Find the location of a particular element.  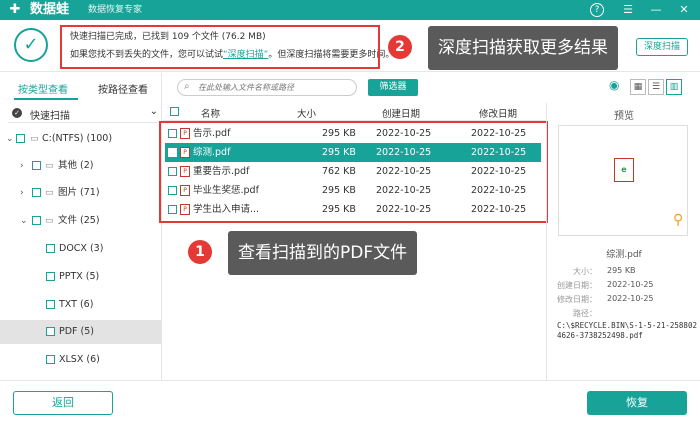

app-subtitle: 数据恢复专家 is located at coordinates (115, 10).